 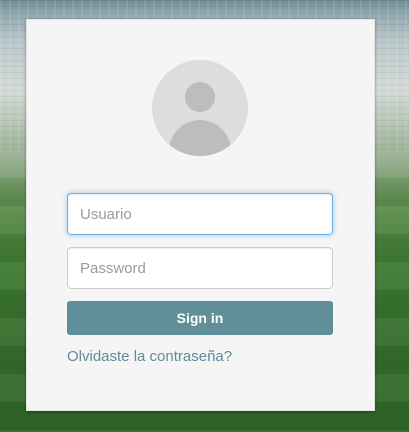 I want to click on user-avatar-icon, so click(x=200, y=108).